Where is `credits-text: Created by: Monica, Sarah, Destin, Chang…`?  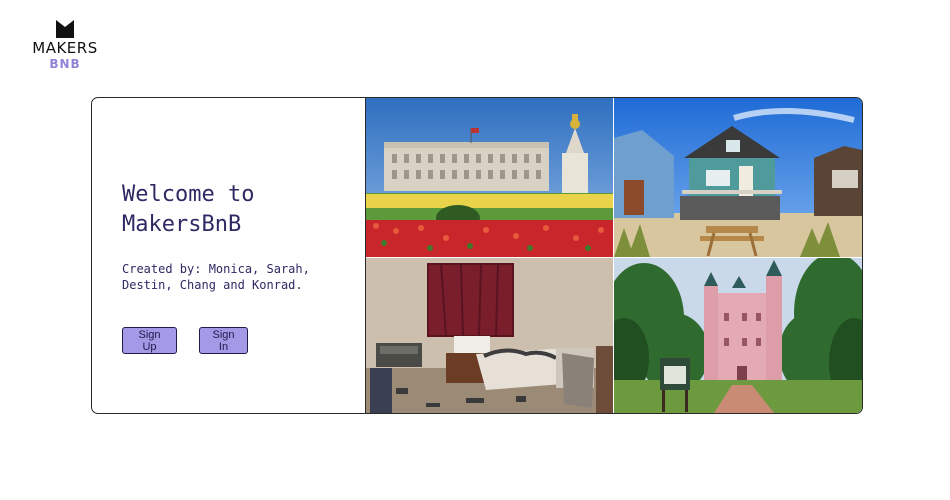 credits-text: Created by: Monica, Sarah, Destin, Chang… is located at coordinates (216, 277).